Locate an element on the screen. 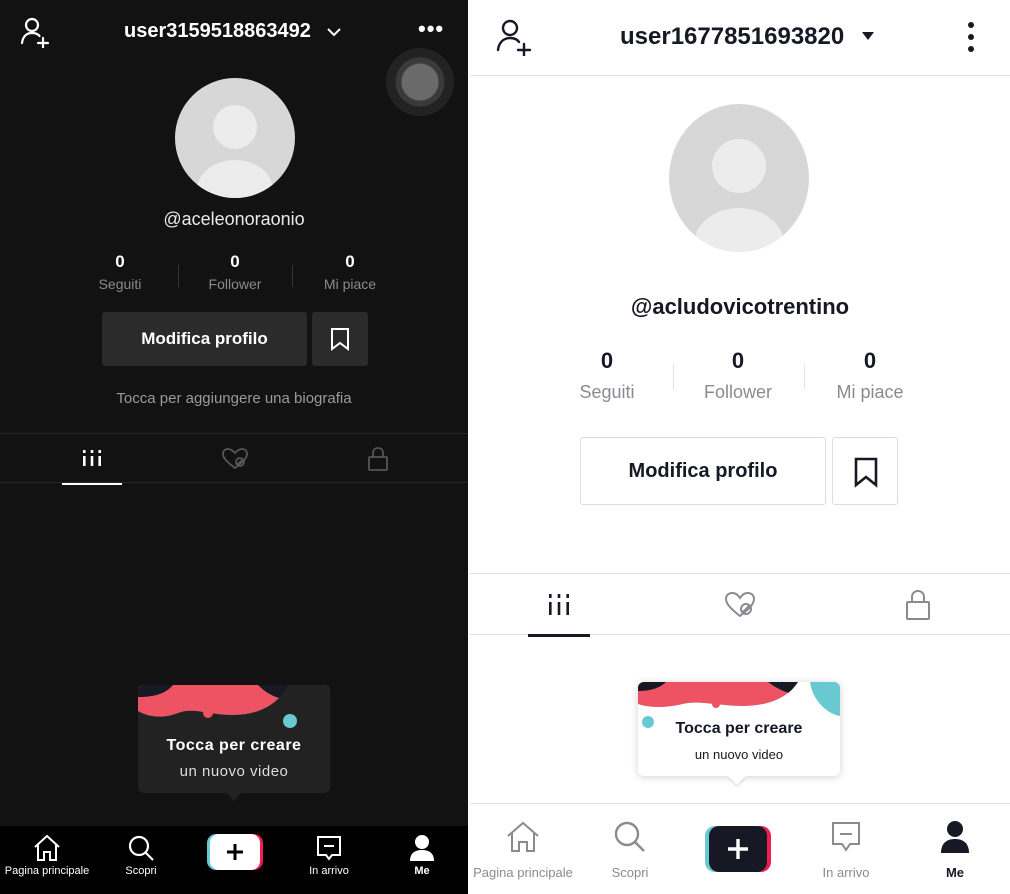 This screenshot has height=894, width=1010. caret-down-icon is located at coordinates (868, 36).